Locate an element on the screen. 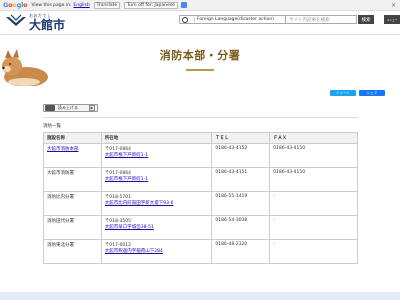  speaker-icon is located at coordinates (50, 108).